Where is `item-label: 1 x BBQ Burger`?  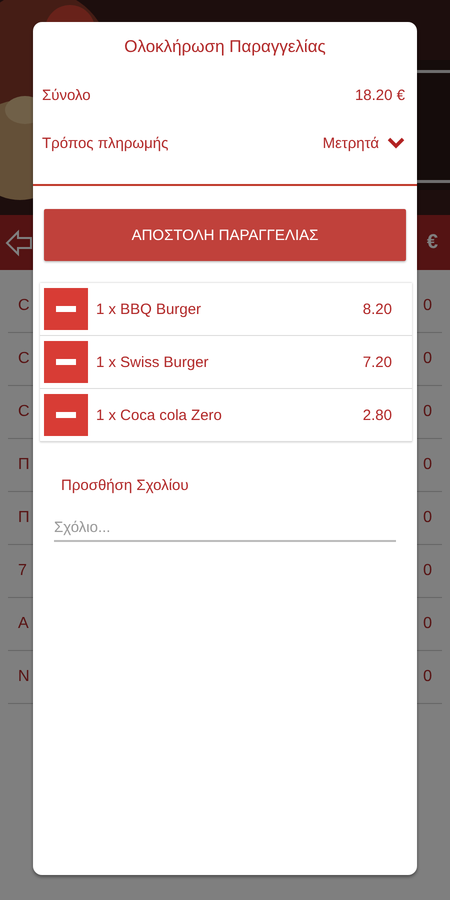
item-label: 1 x BBQ Burger is located at coordinates (149, 309).